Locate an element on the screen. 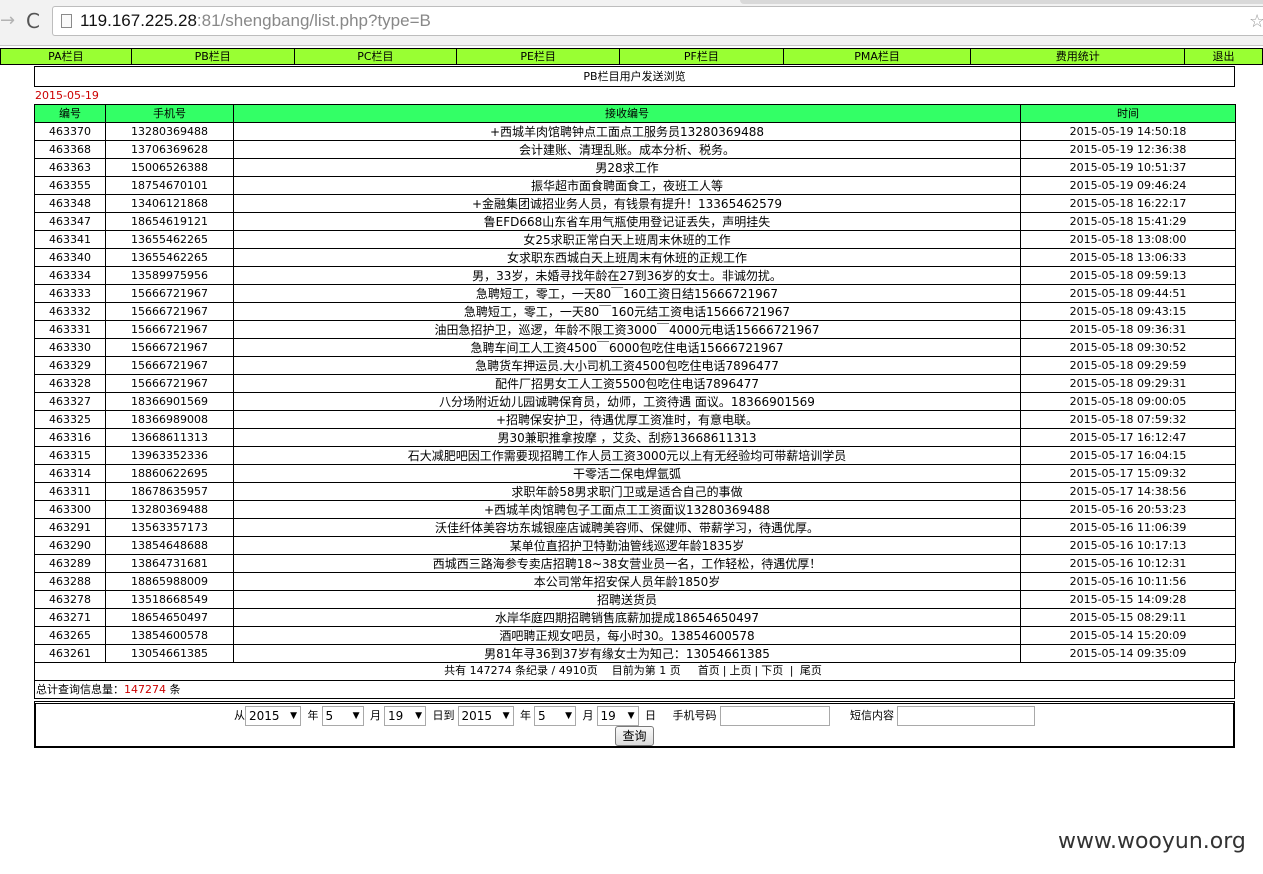  cell-id: 463291 is located at coordinates (70, 527).